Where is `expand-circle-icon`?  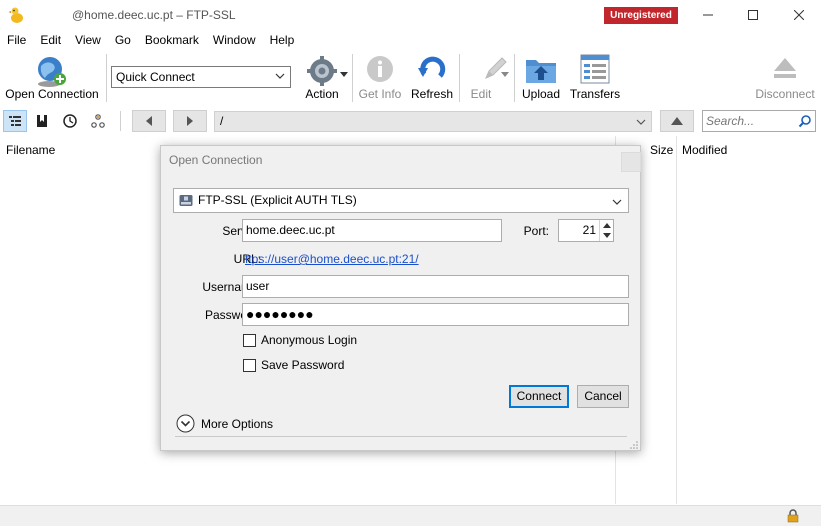
expand-circle-icon is located at coordinates (185, 423).